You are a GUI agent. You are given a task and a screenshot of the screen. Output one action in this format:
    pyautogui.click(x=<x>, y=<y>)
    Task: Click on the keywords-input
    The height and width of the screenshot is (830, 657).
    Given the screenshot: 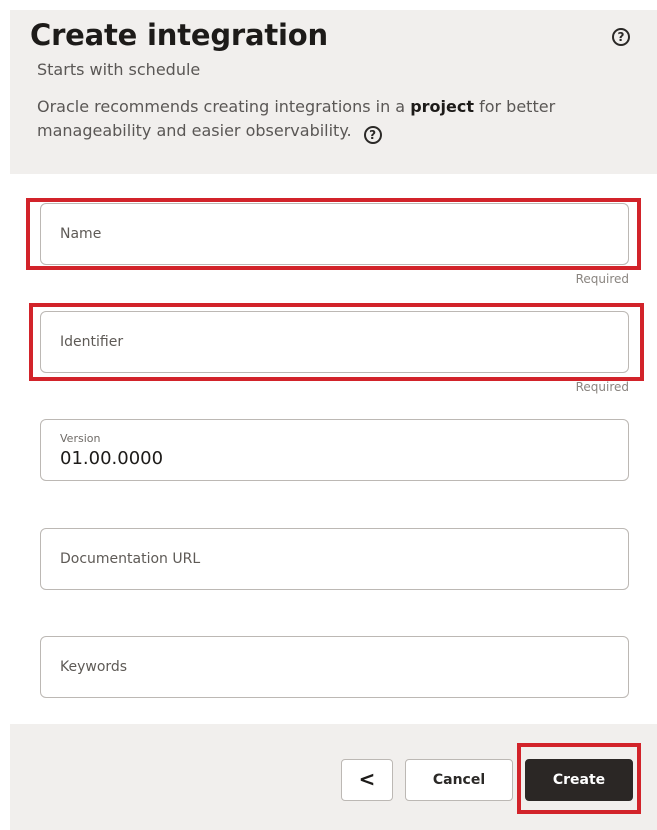 What is the action you would take?
    pyautogui.click(x=334, y=667)
    